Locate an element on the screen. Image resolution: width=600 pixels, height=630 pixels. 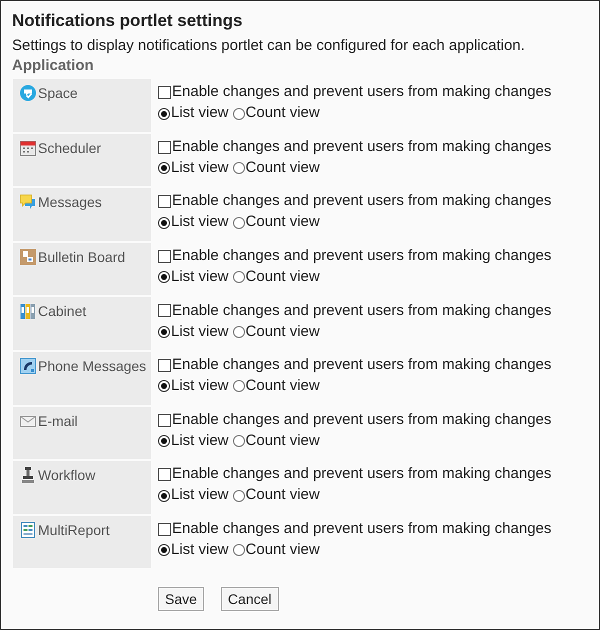
save-button: Save is located at coordinates (181, 599).